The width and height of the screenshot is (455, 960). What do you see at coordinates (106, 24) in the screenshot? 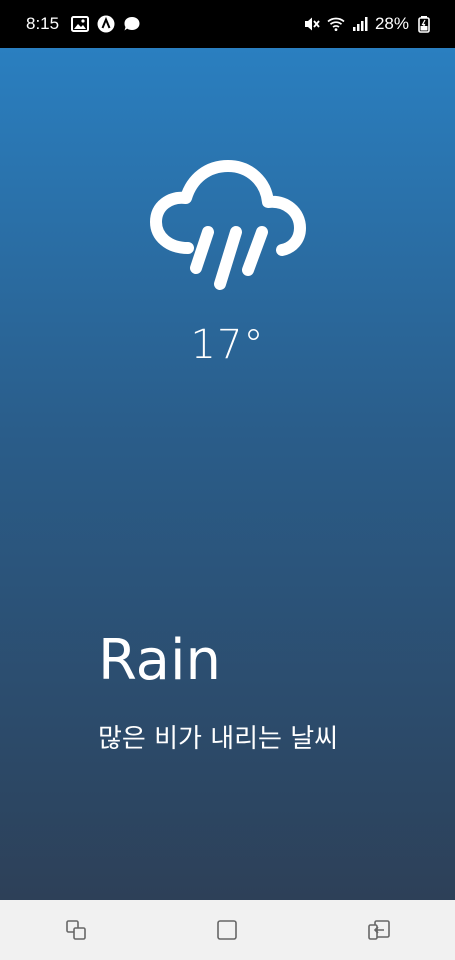
I see `notification-a-icon` at bounding box center [106, 24].